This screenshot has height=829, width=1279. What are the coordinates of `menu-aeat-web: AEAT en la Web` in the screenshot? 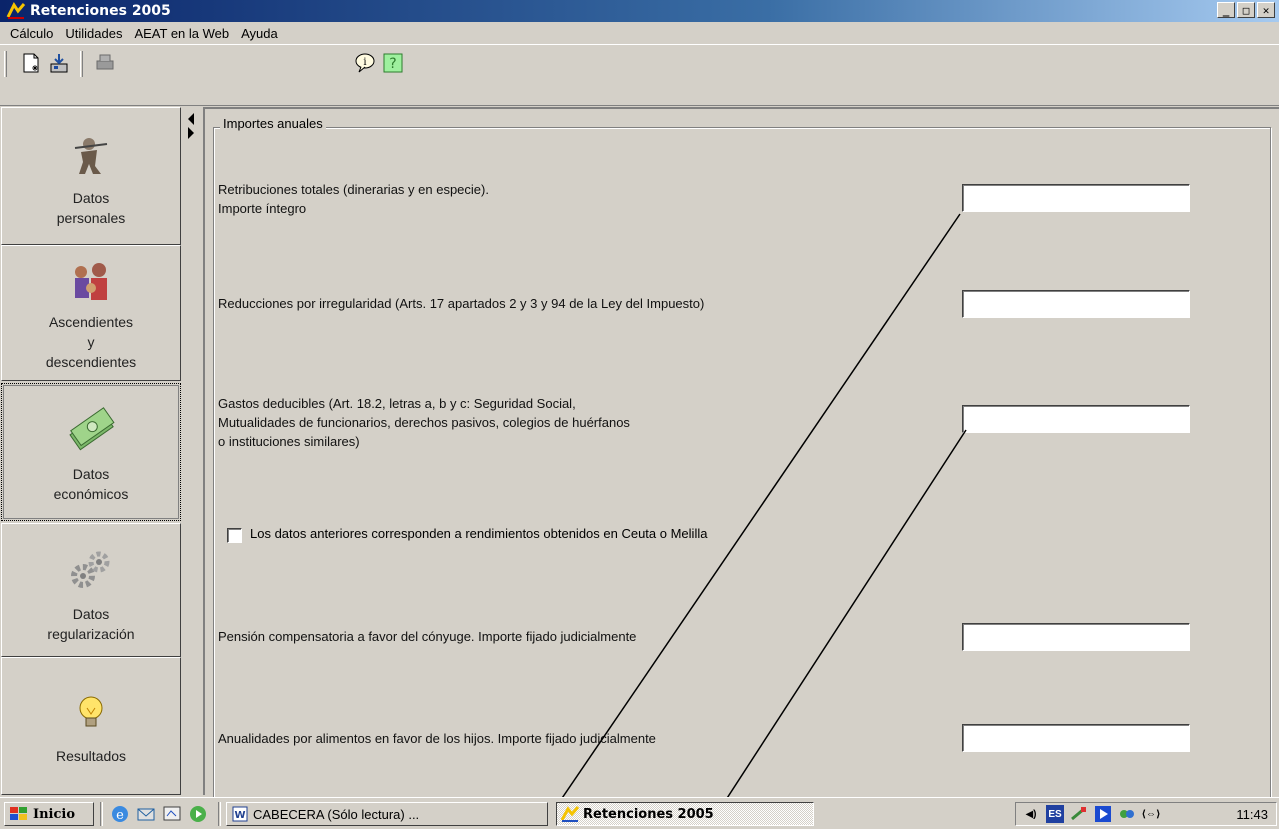 It's located at (181, 33).